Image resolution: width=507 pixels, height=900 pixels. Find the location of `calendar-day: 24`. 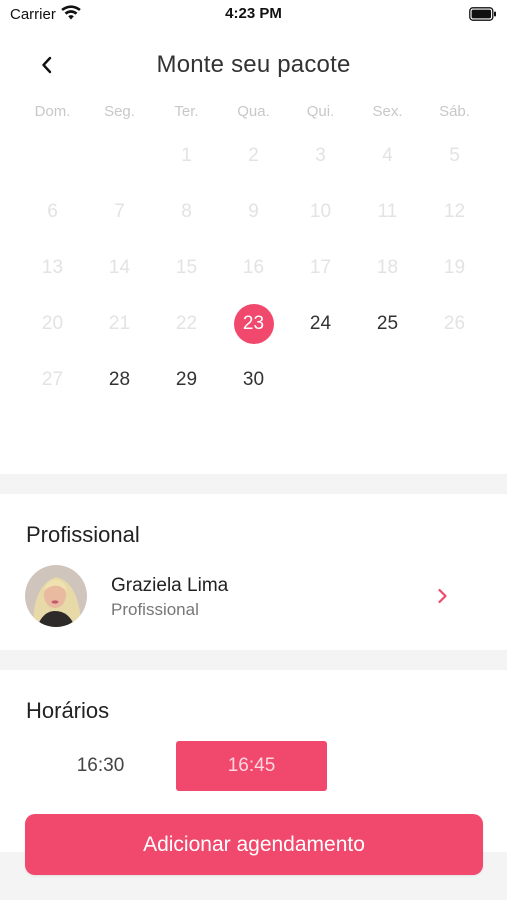

calendar-day: 24 is located at coordinates (320, 324).